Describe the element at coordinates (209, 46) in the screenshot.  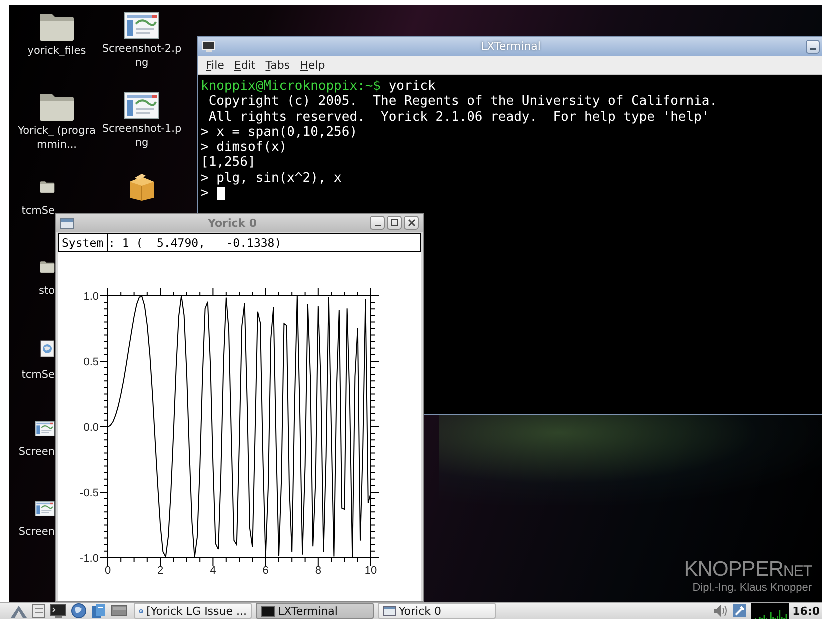
I see `monitor-icon` at that location.